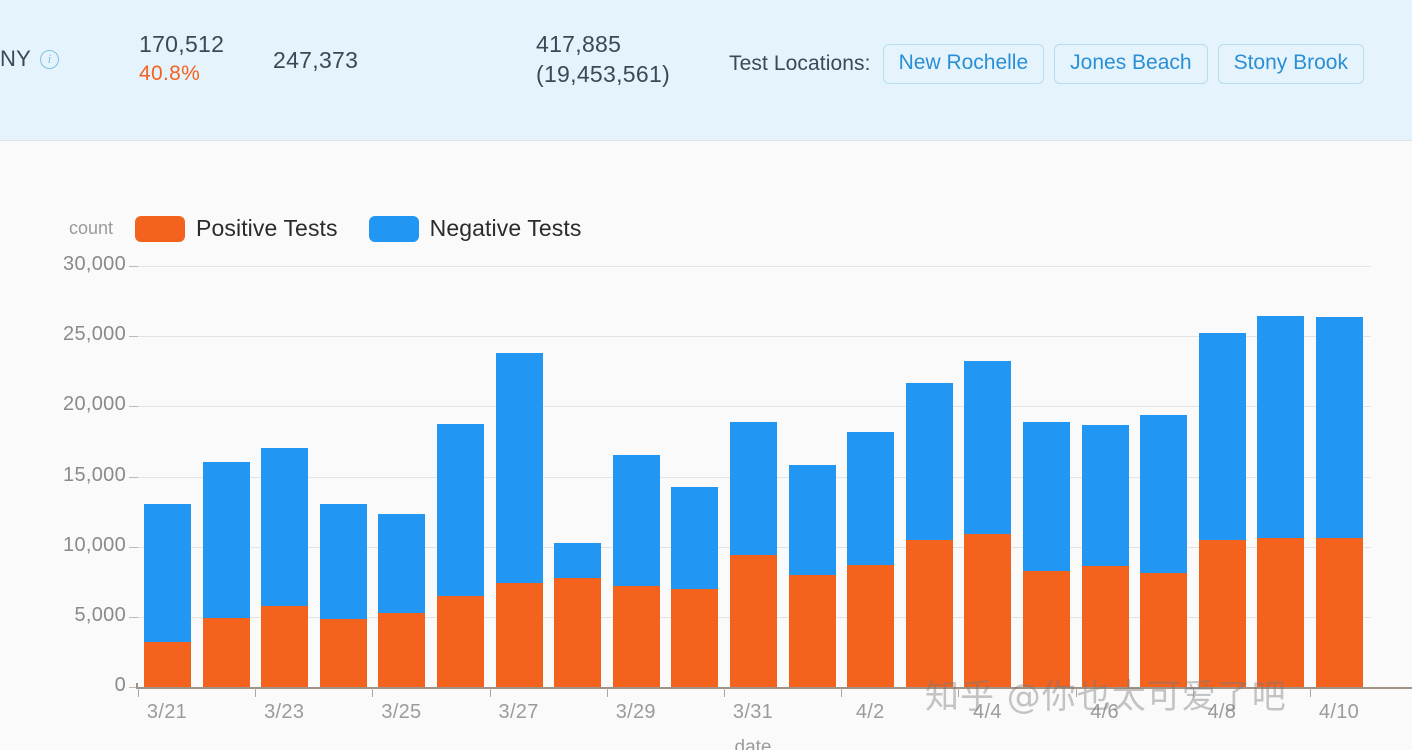 Image resolution: width=1412 pixels, height=750 pixels. I want to click on y-tick-label: 5,000, so click(100, 614).